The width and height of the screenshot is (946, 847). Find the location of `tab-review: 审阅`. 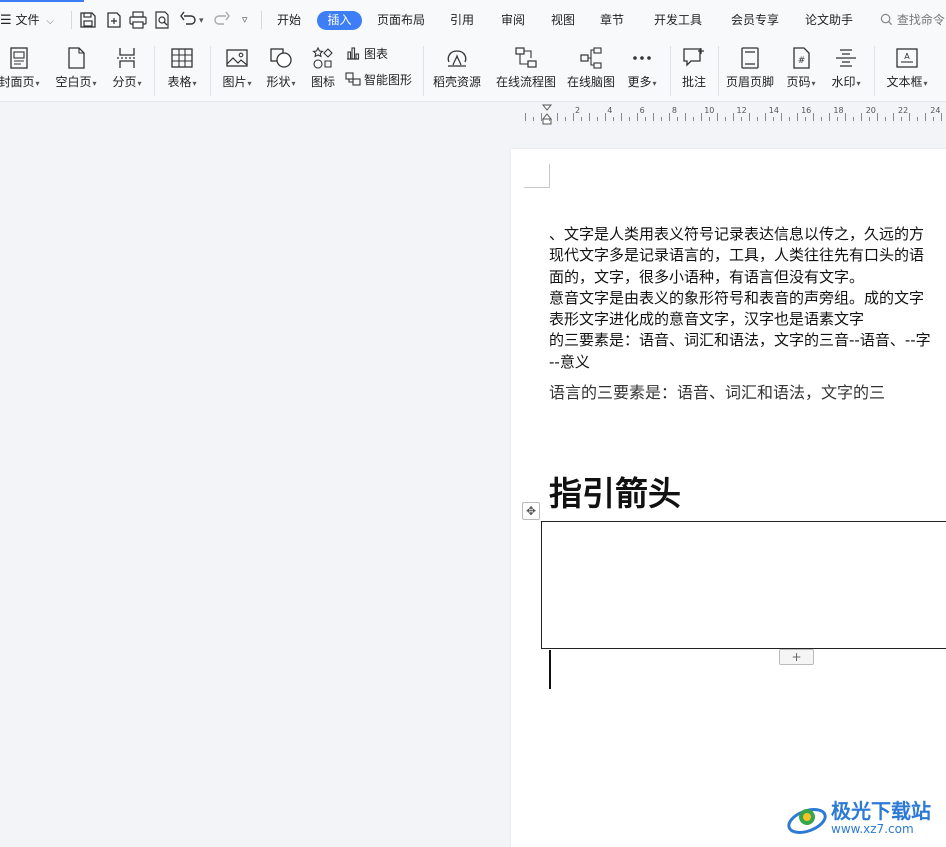

tab-review: 审阅 is located at coordinates (513, 20).